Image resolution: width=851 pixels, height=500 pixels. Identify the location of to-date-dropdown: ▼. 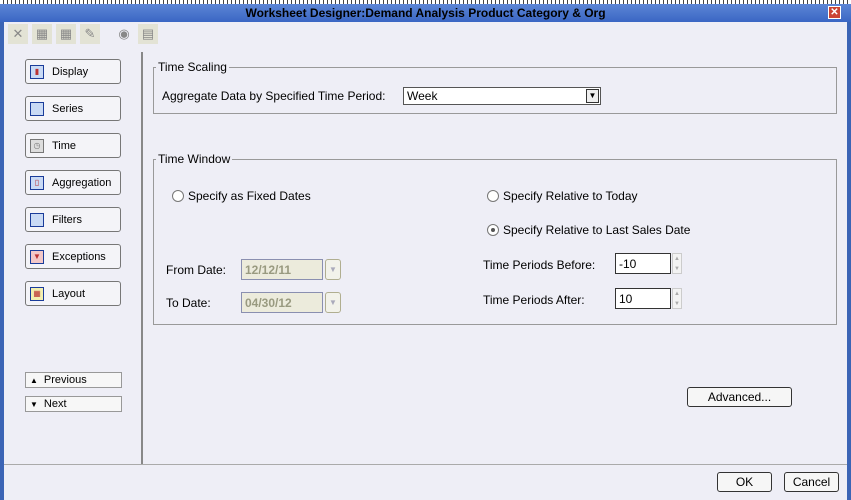
(333, 302).